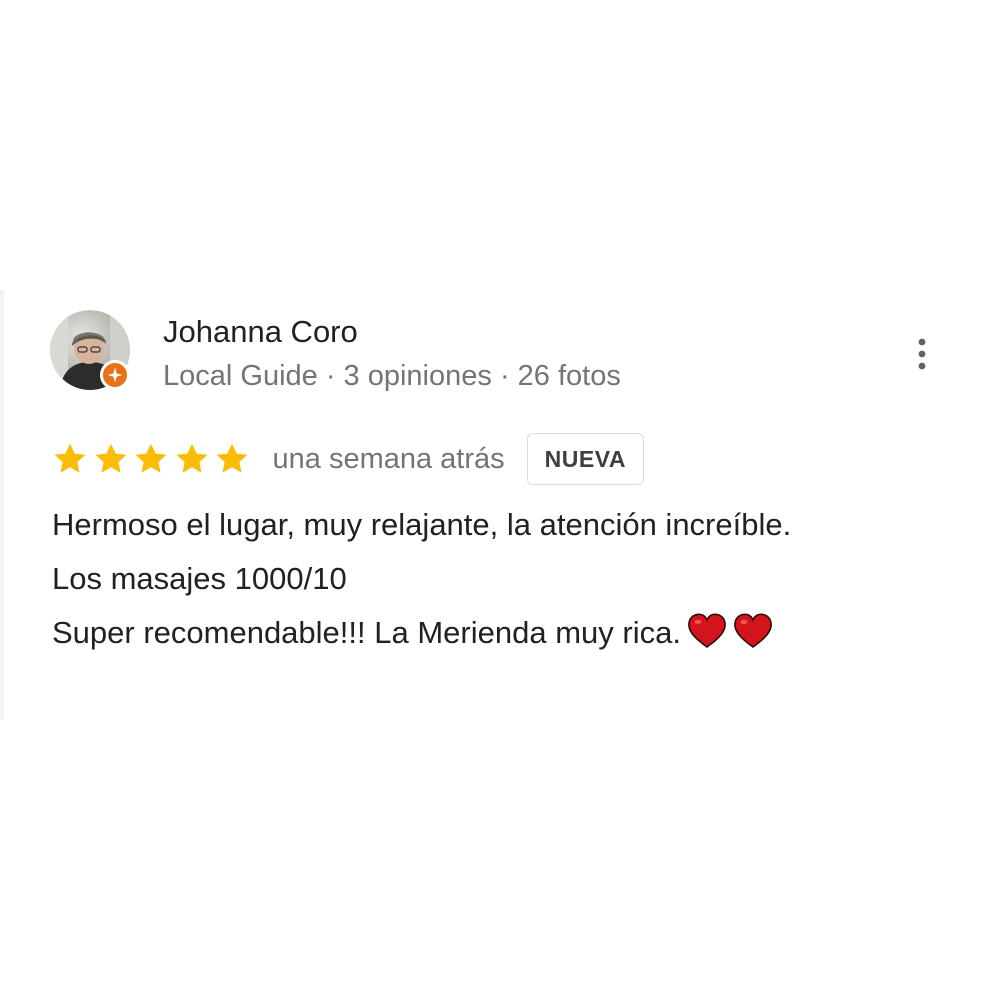 Image resolution: width=1000 pixels, height=1000 pixels. I want to click on rating-row: una semana atrás NUEVA, so click(348, 459).